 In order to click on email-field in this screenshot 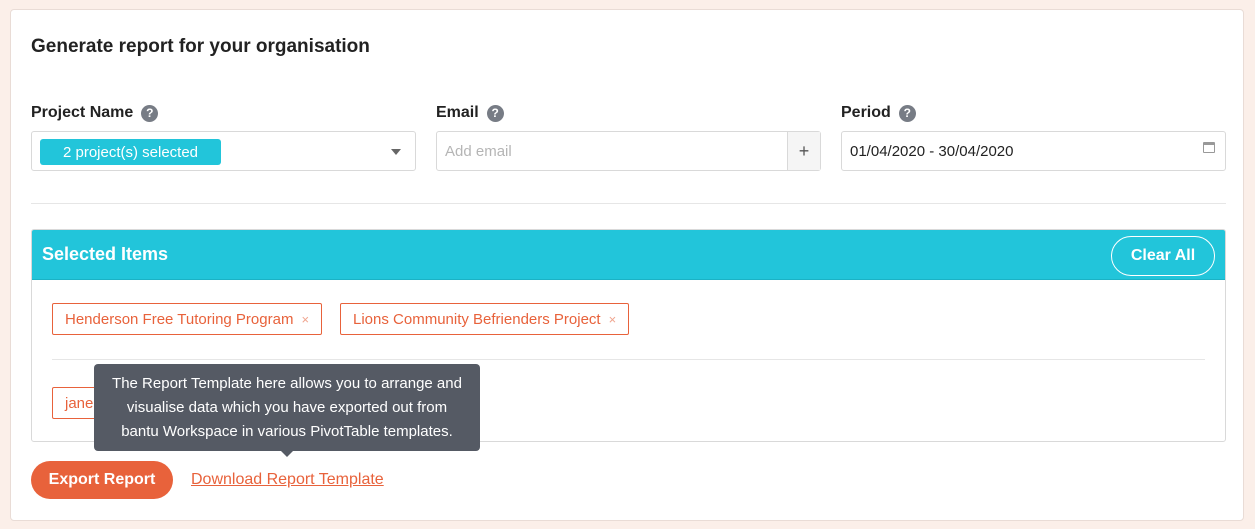, I will do `click(612, 151)`.